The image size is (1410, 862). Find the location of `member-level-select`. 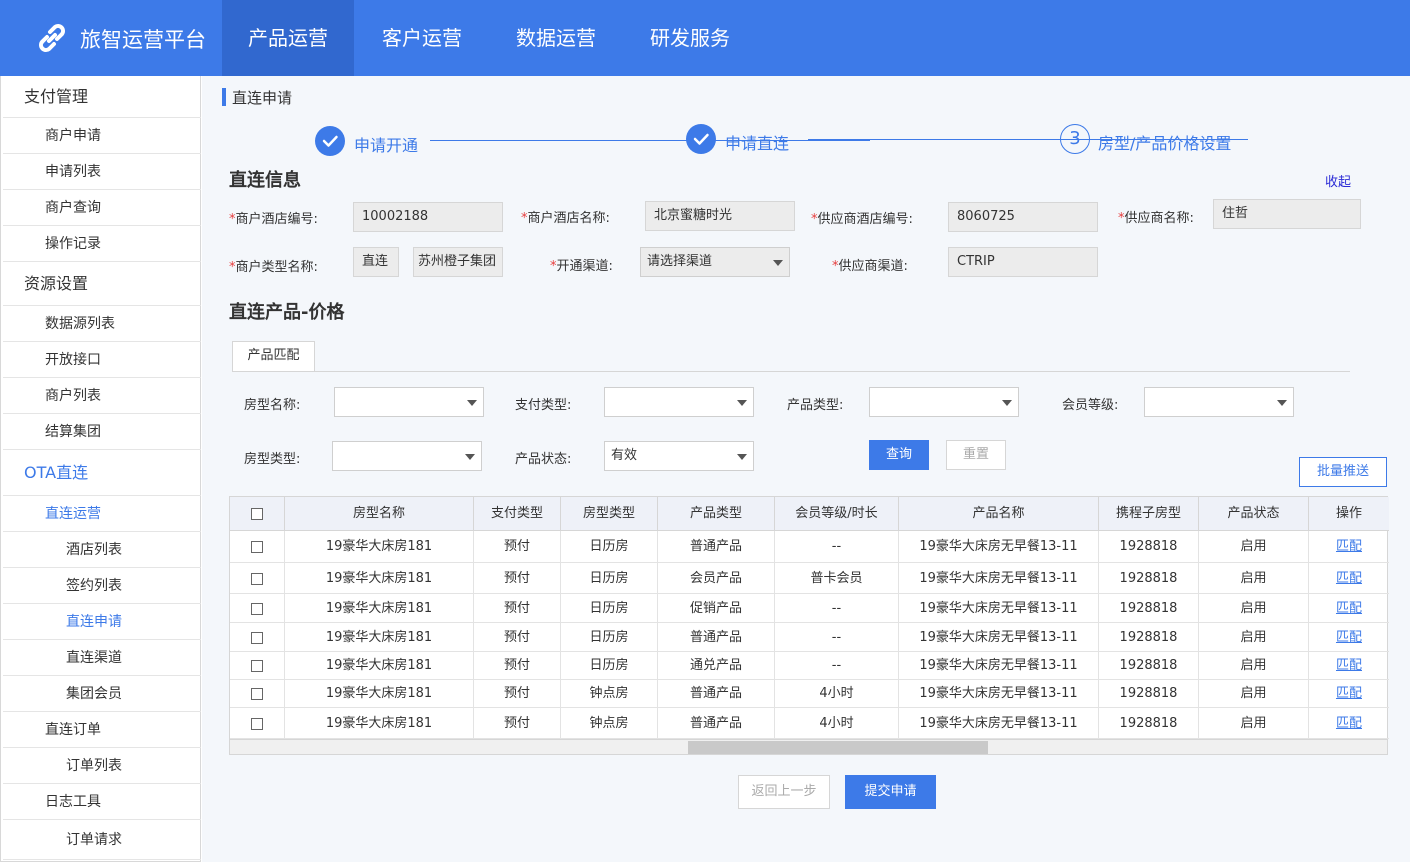

member-level-select is located at coordinates (1219, 402).